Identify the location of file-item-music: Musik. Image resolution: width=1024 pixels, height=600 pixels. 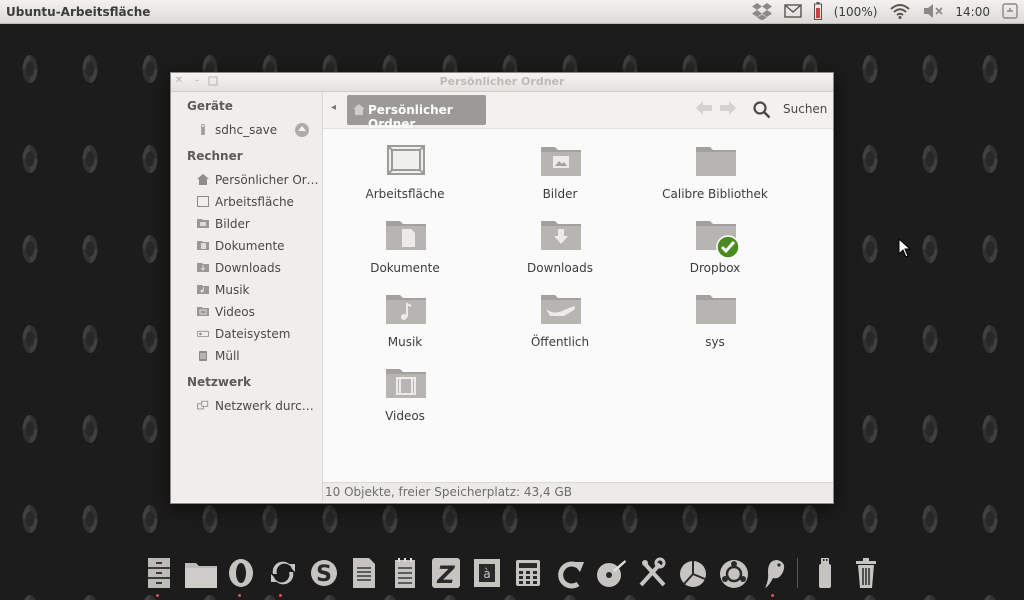
(405, 326).